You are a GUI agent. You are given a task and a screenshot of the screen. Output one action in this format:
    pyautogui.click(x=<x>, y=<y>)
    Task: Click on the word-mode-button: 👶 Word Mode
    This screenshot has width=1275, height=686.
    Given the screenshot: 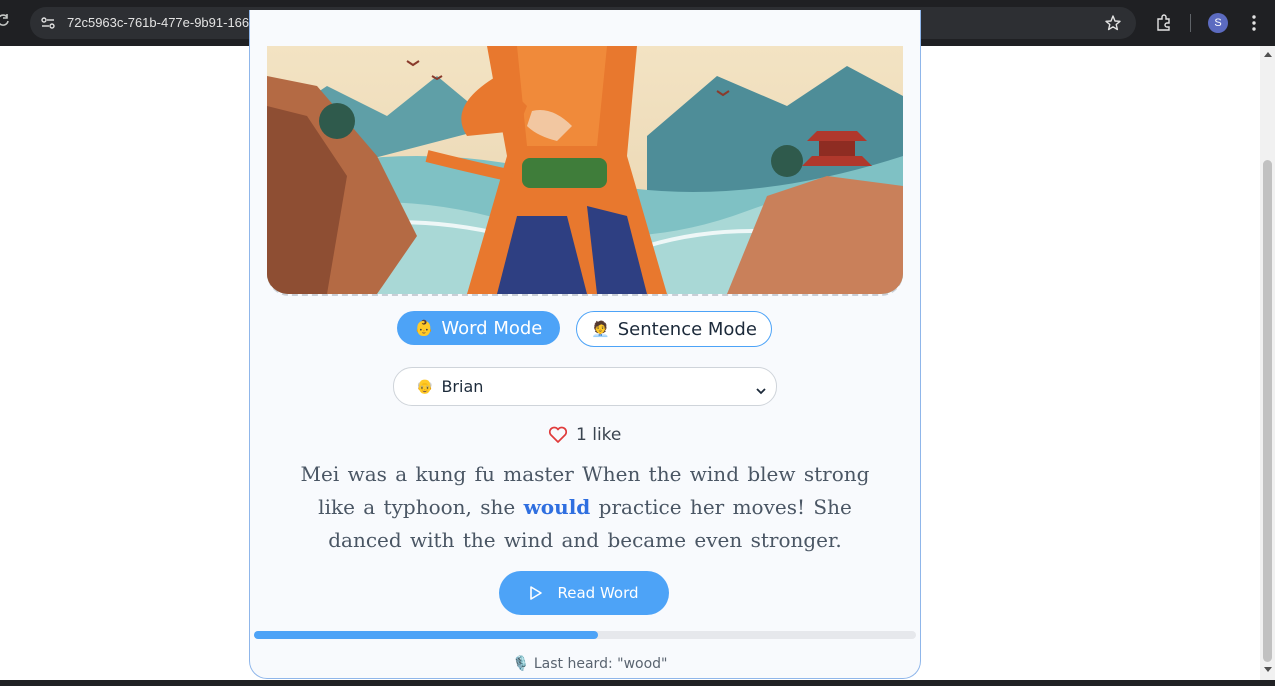 What is the action you would take?
    pyautogui.click(x=478, y=328)
    